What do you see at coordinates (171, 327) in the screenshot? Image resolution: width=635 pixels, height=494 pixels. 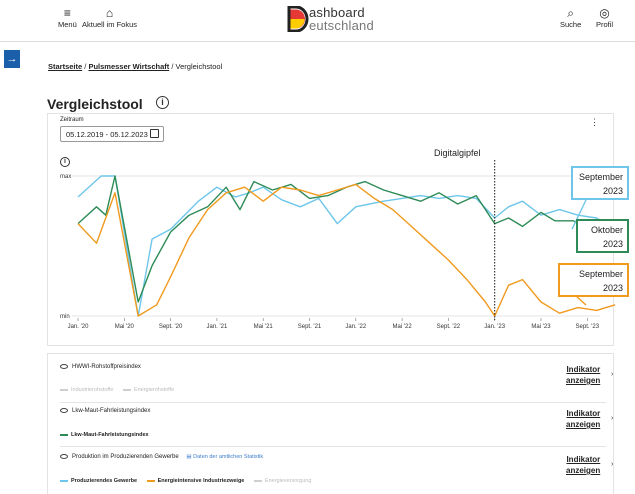 I see `x-tick-label: Sept. '20` at bounding box center [171, 327].